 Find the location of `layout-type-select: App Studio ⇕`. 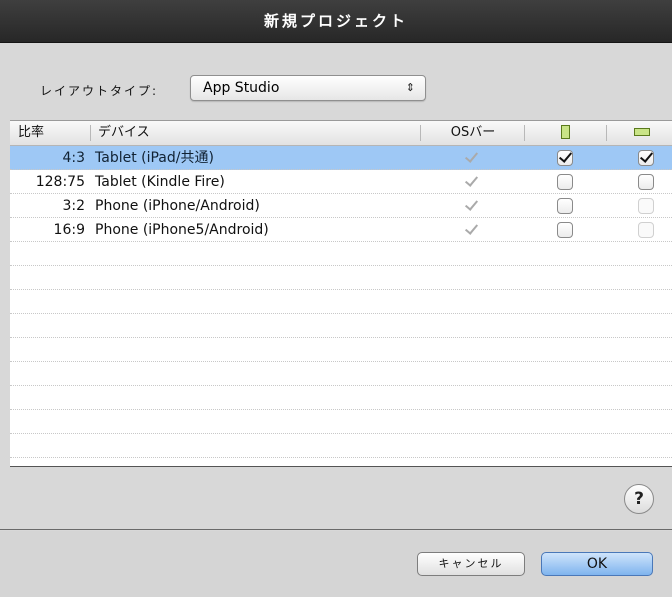

layout-type-select: App Studio ⇕ is located at coordinates (308, 88).